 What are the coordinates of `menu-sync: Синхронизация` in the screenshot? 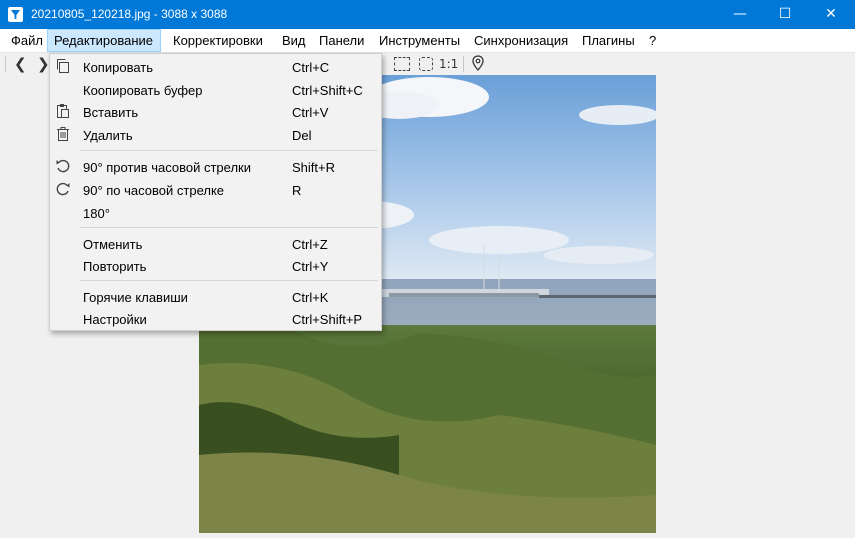 It's located at (521, 40).